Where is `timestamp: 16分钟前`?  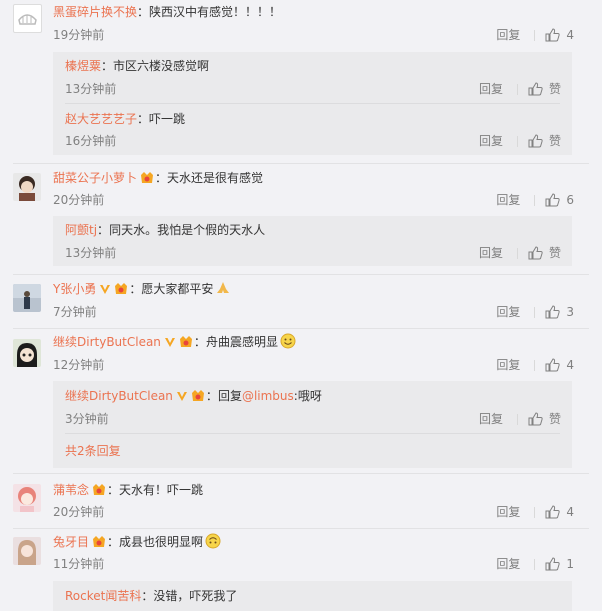 timestamp: 16分钟前 is located at coordinates (91, 141).